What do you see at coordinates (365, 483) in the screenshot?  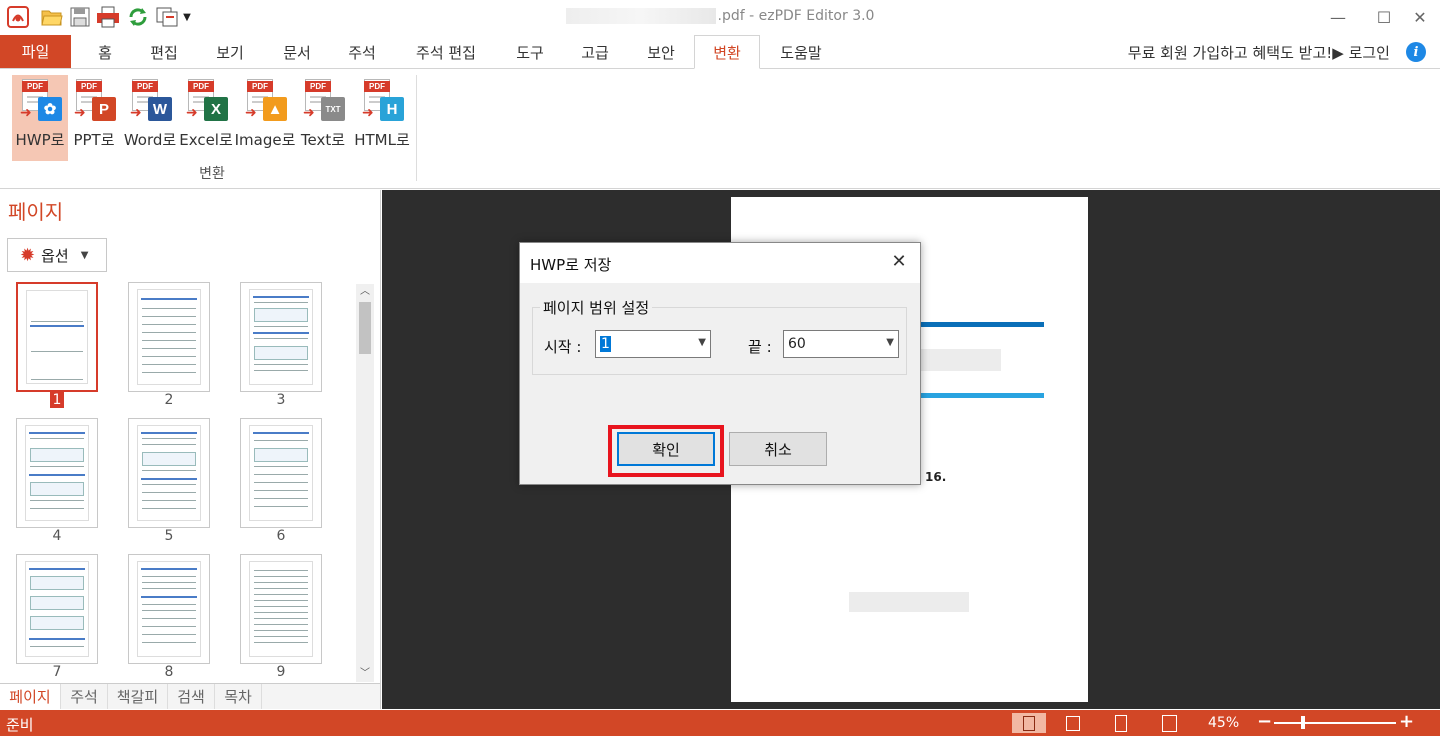 I see `thumbnail-scrollbar: ︿ ﹀` at bounding box center [365, 483].